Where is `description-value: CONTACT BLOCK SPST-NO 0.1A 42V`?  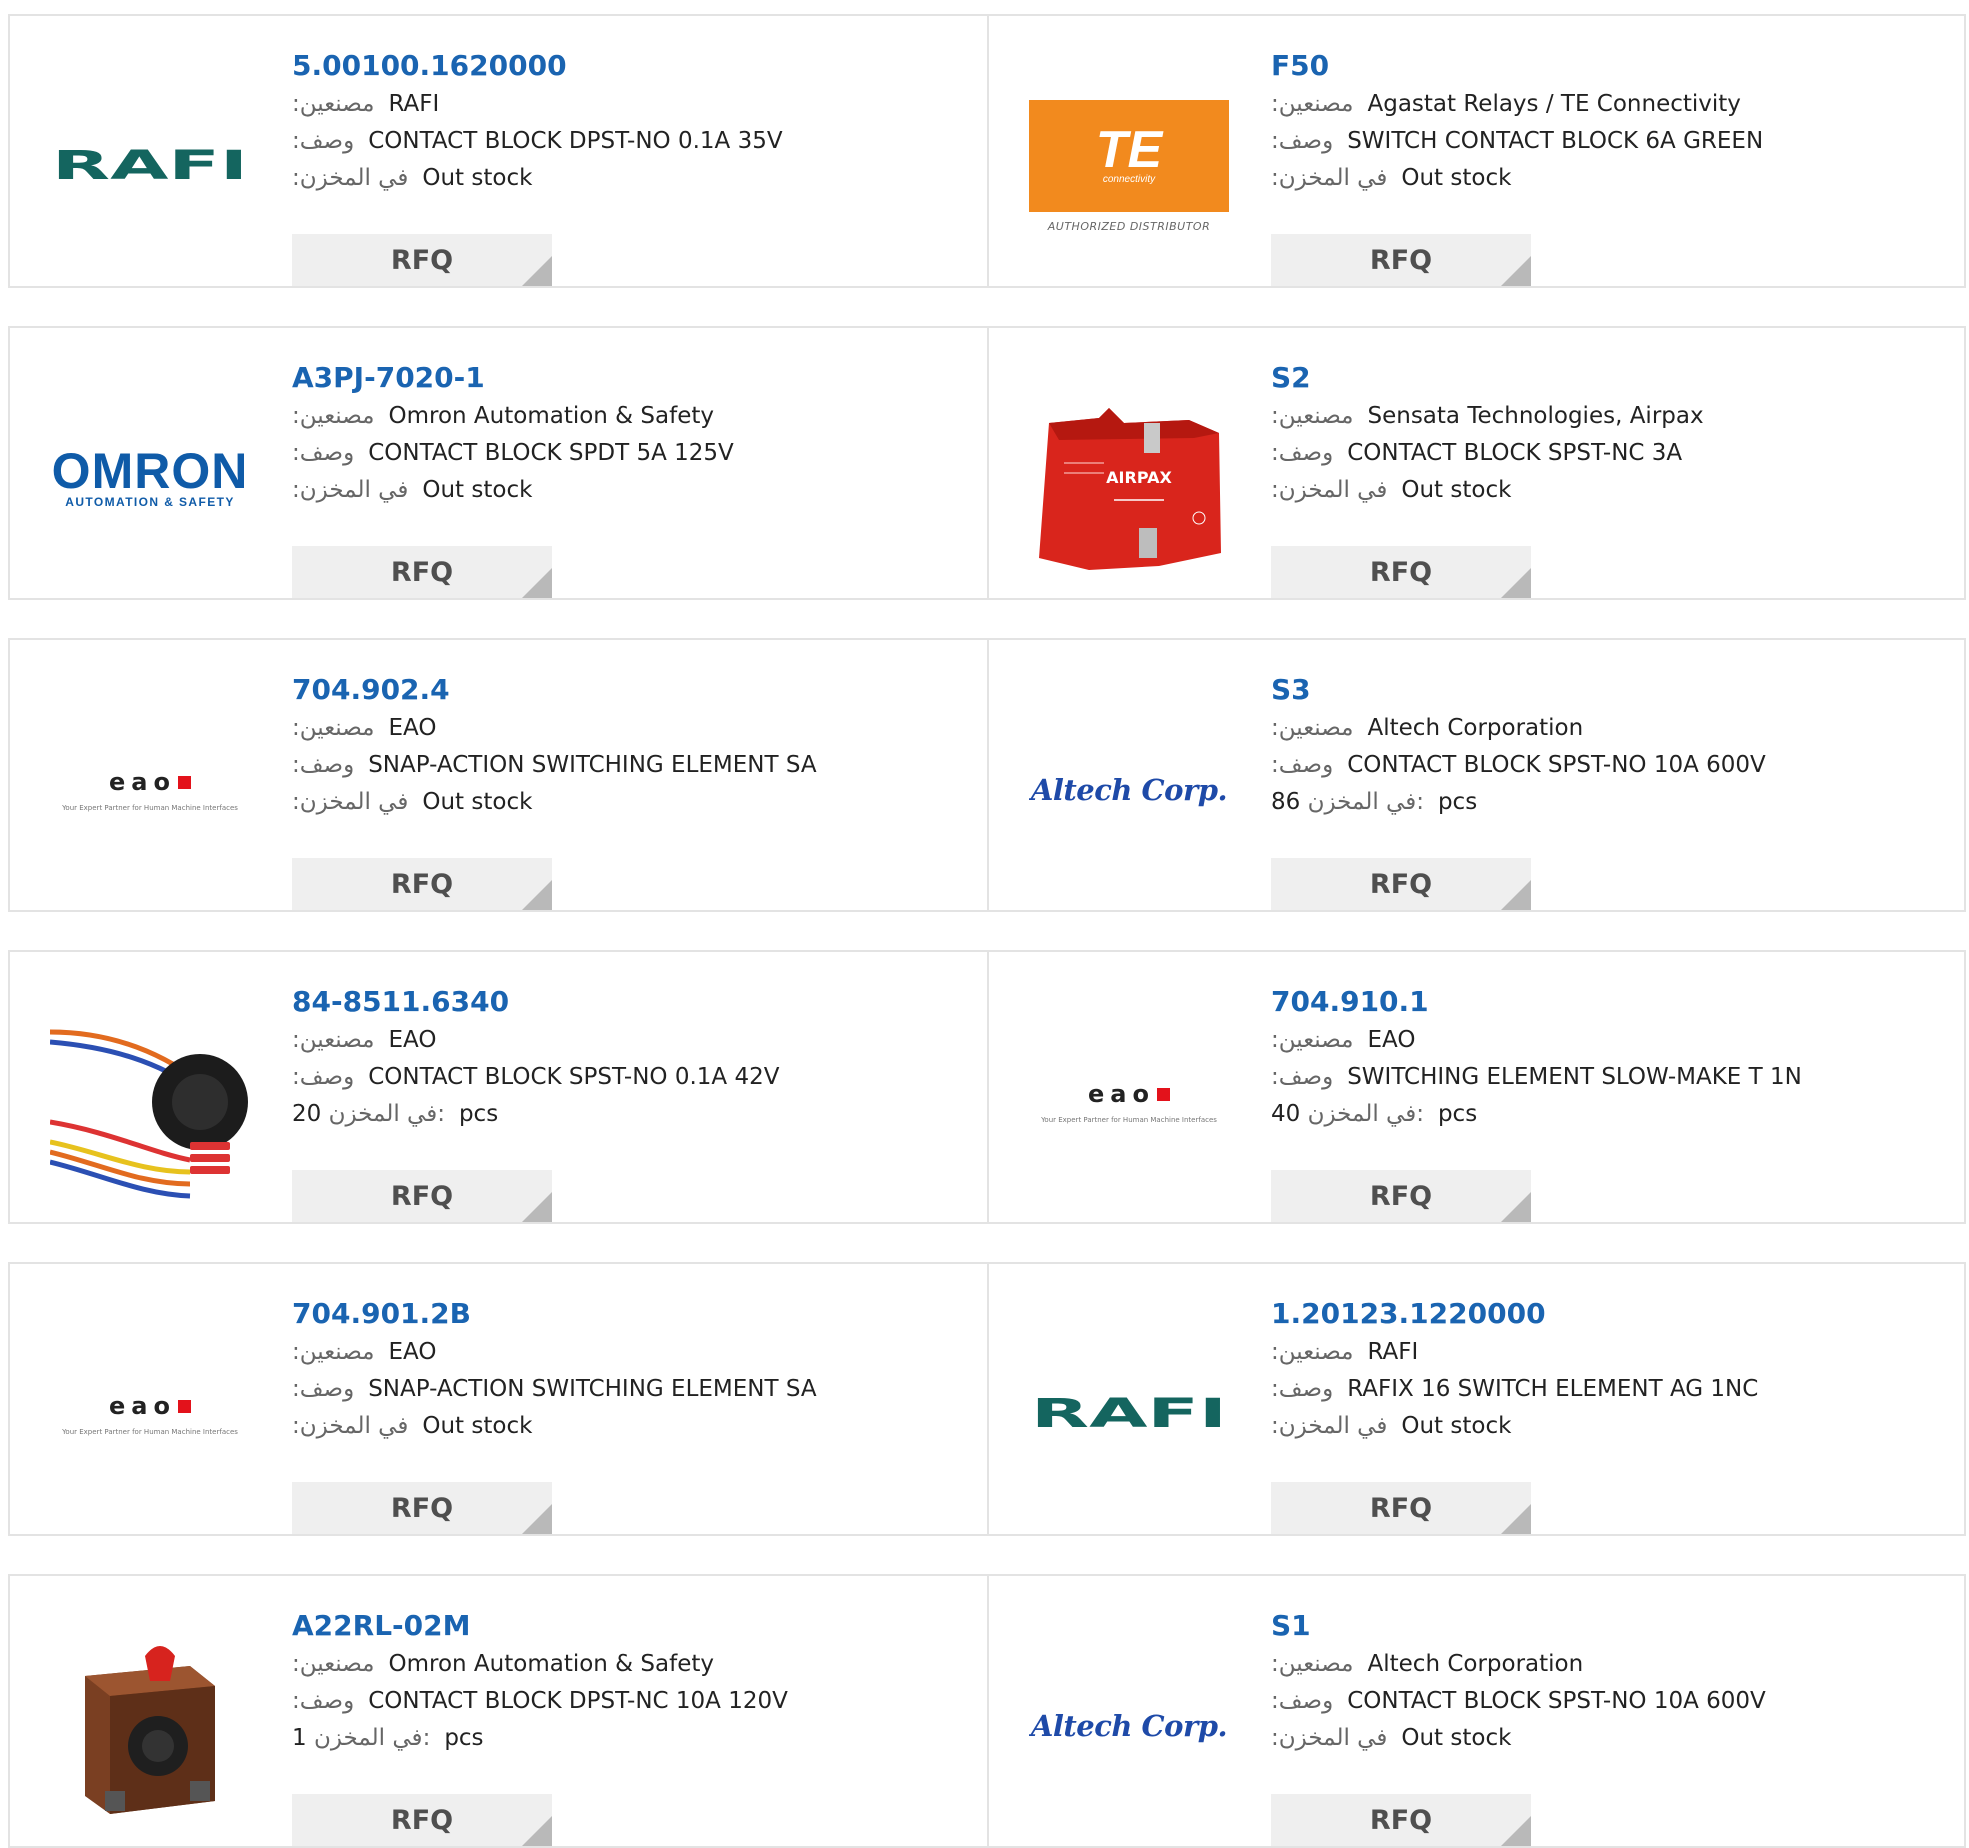
description-value: CONTACT BLOCK SPST-NO 0.1A 42V is located at coordinates (574, 1077).